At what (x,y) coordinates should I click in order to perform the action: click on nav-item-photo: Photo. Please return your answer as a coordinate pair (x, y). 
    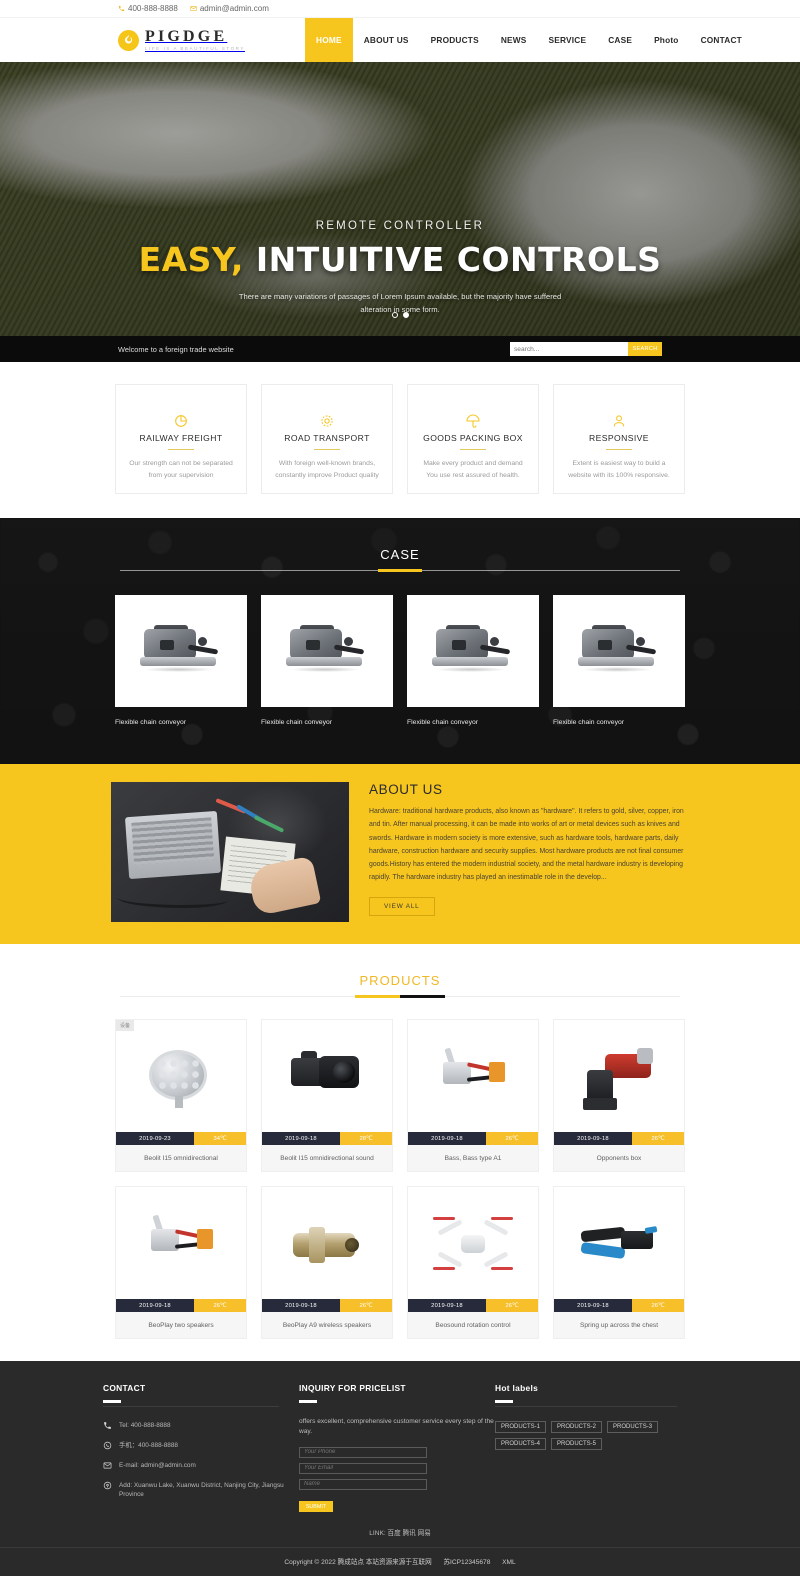
    Looking at the image, I should click on (666, 40).